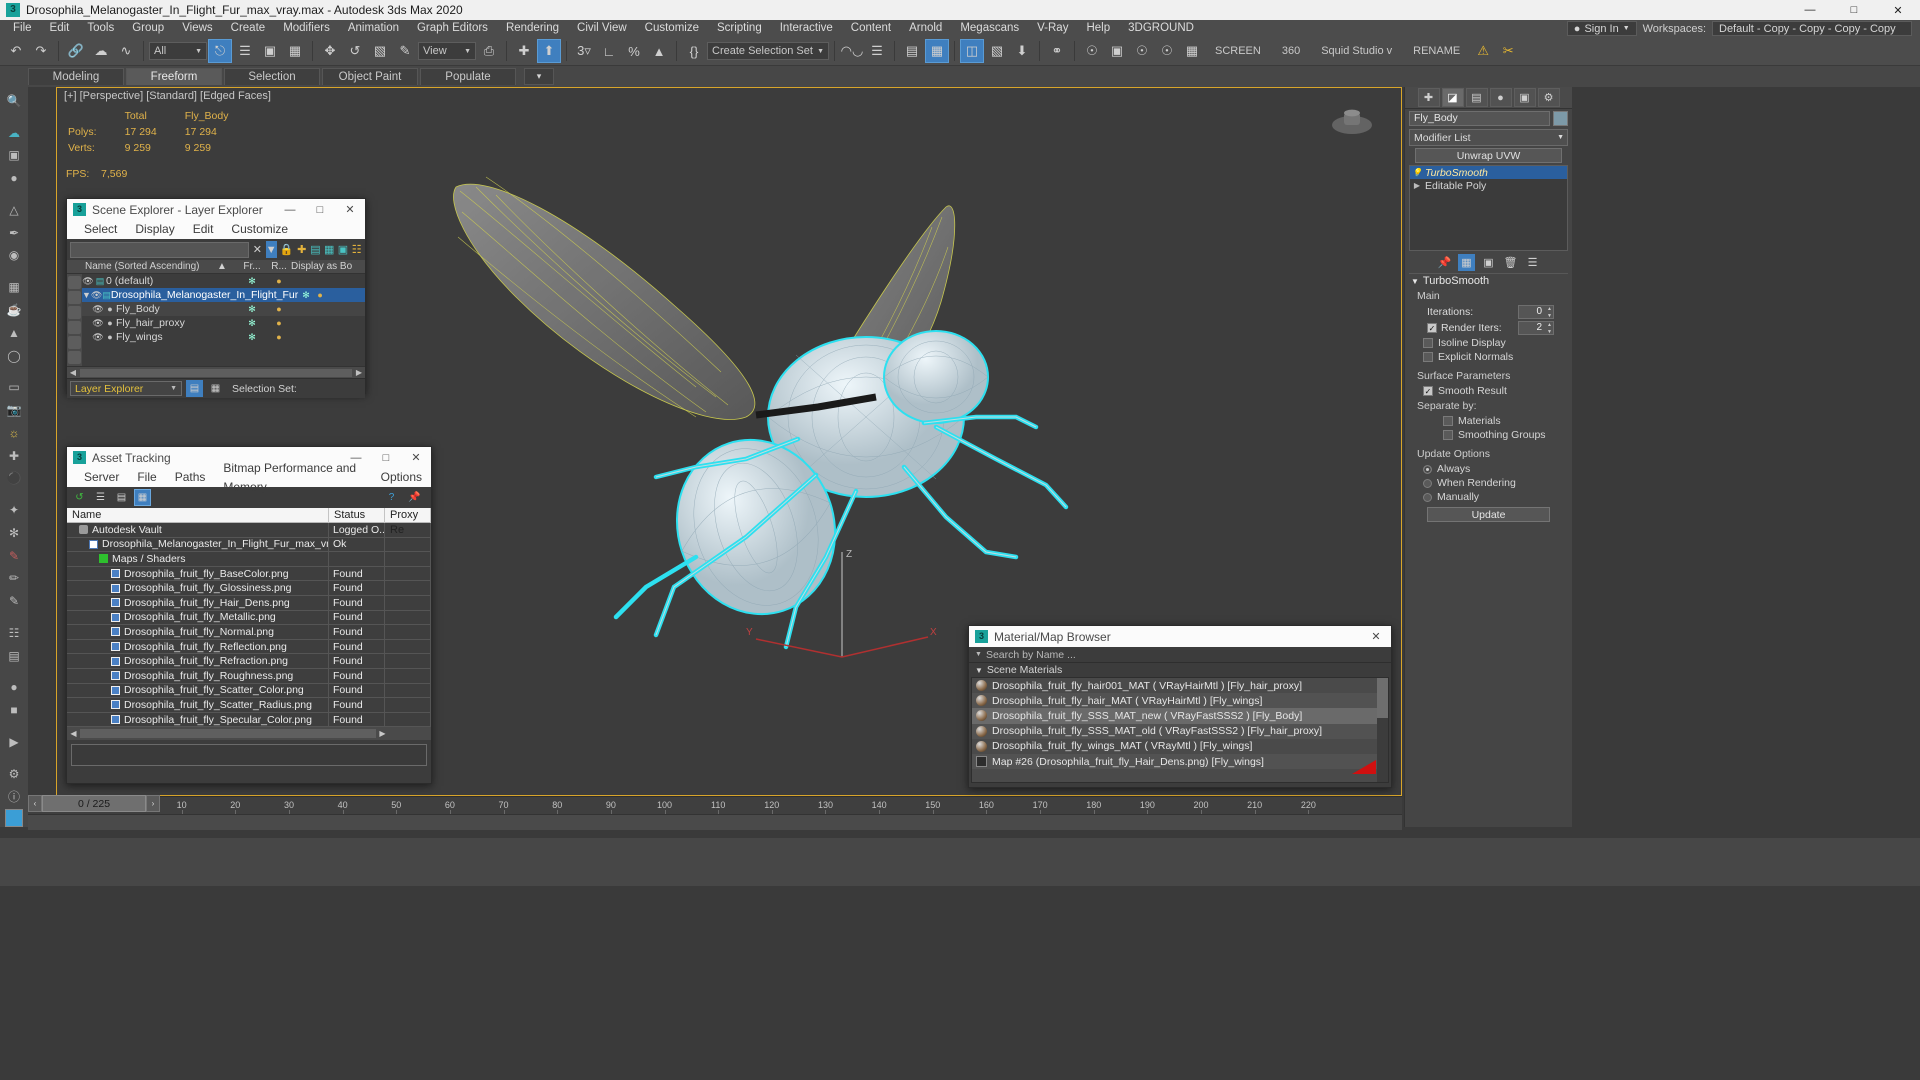  What do you see at coordinates (997, 51) in the screenshot?
I see `schematic-view-icon: ▧` at bounding box center [997, 51].